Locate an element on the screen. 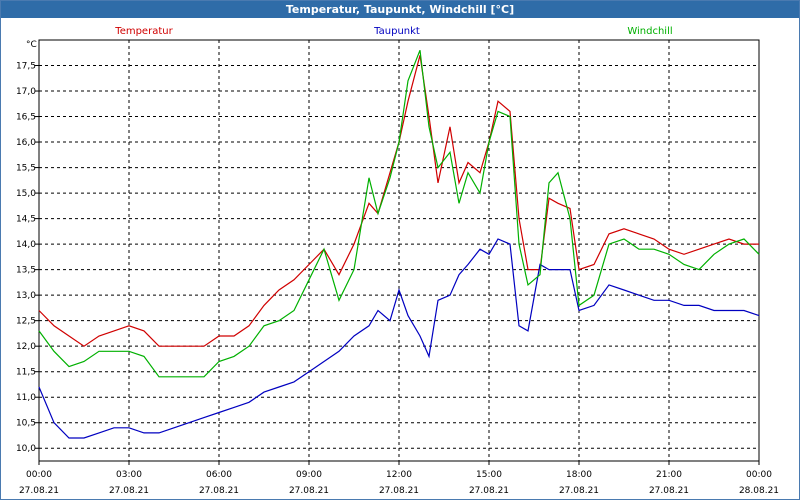  x-tick-time: 03:00 is located at coordinates (129, 475).